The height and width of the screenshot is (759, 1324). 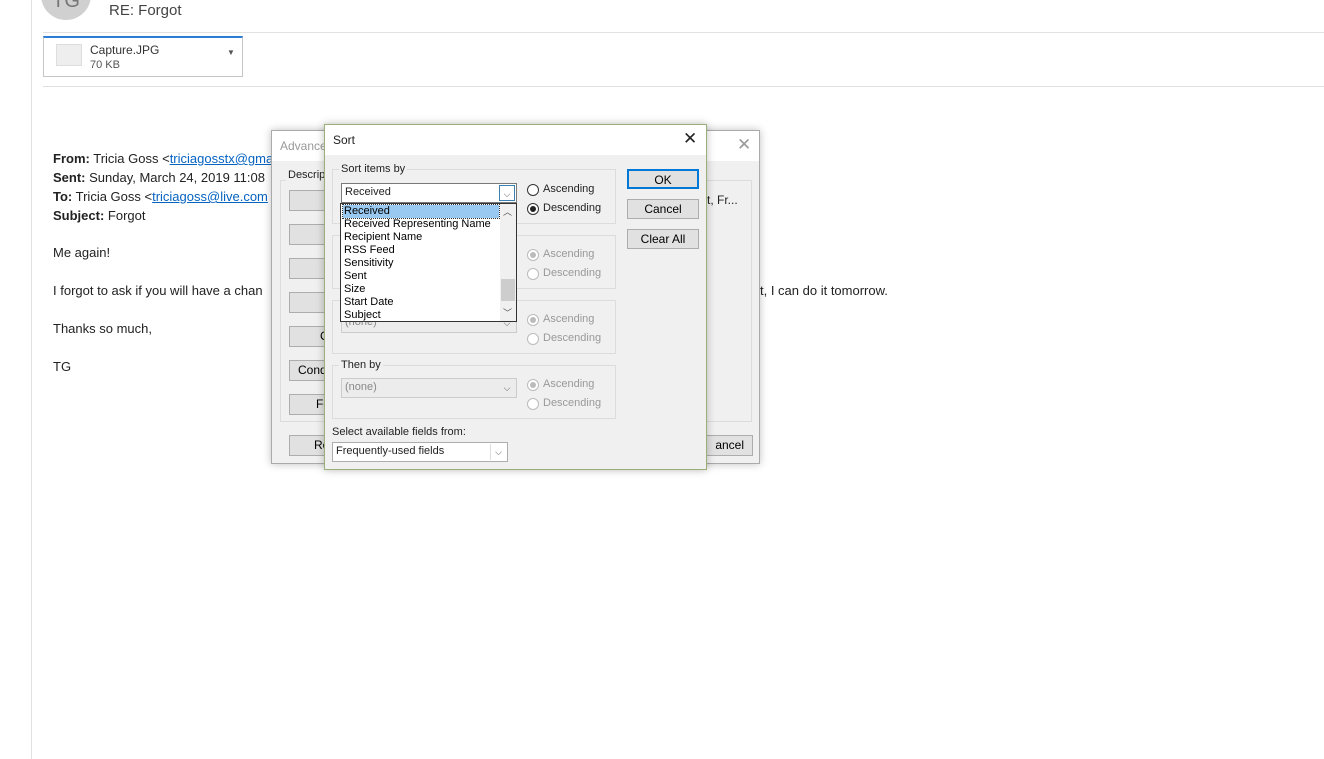 I want to click on email-subject: RE: Forgot, so click(x=145, y=10).